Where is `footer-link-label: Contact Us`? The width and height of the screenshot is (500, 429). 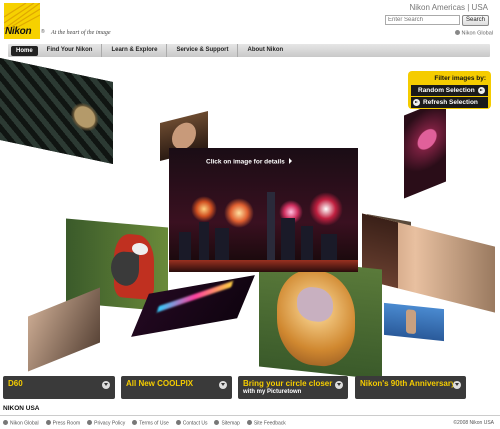 footer-link-label: Contact Us is located at coordinates (195, 423).